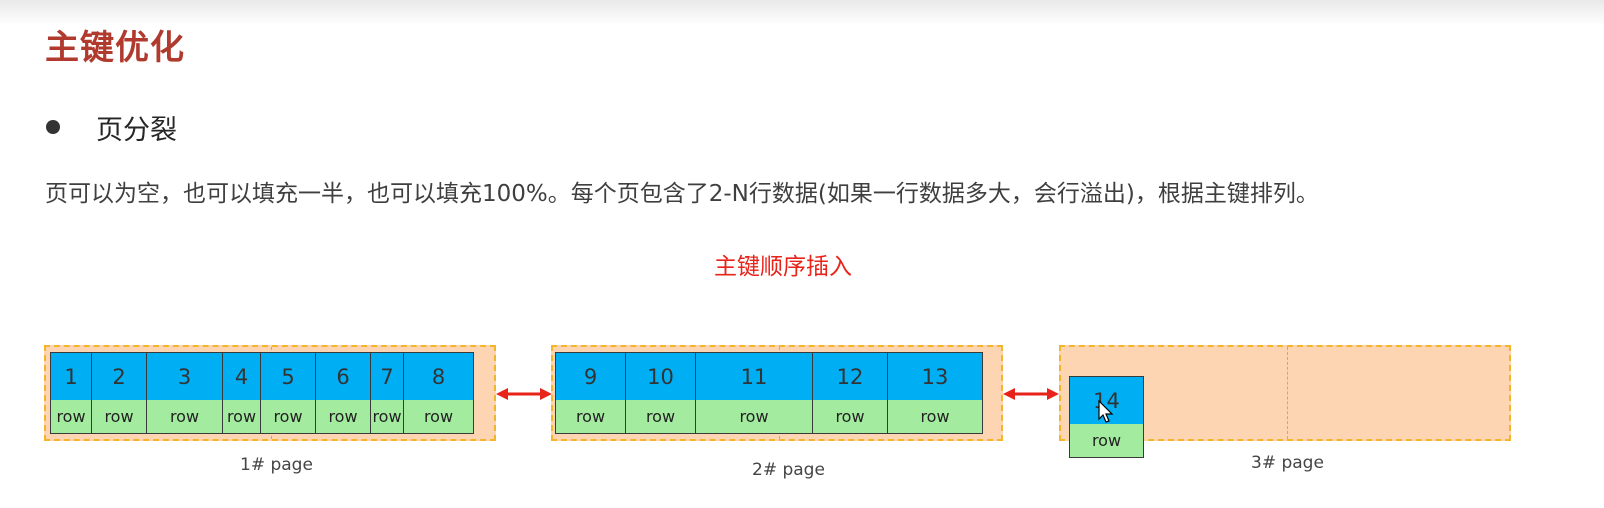 The image size is (1604, 508). Describe the element at coordinates (438, 377) in the screenshot. I see `record-key: 8` at that location.